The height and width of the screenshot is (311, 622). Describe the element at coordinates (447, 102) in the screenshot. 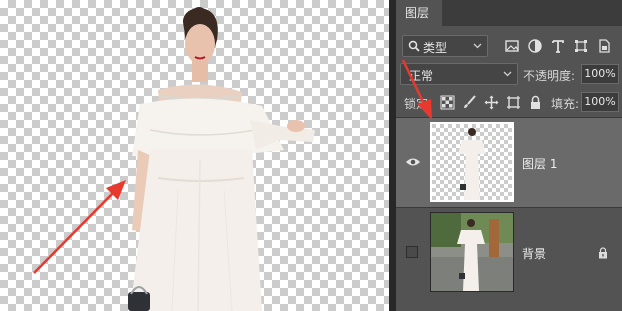

I see `lock-pixels-icon` at that location.